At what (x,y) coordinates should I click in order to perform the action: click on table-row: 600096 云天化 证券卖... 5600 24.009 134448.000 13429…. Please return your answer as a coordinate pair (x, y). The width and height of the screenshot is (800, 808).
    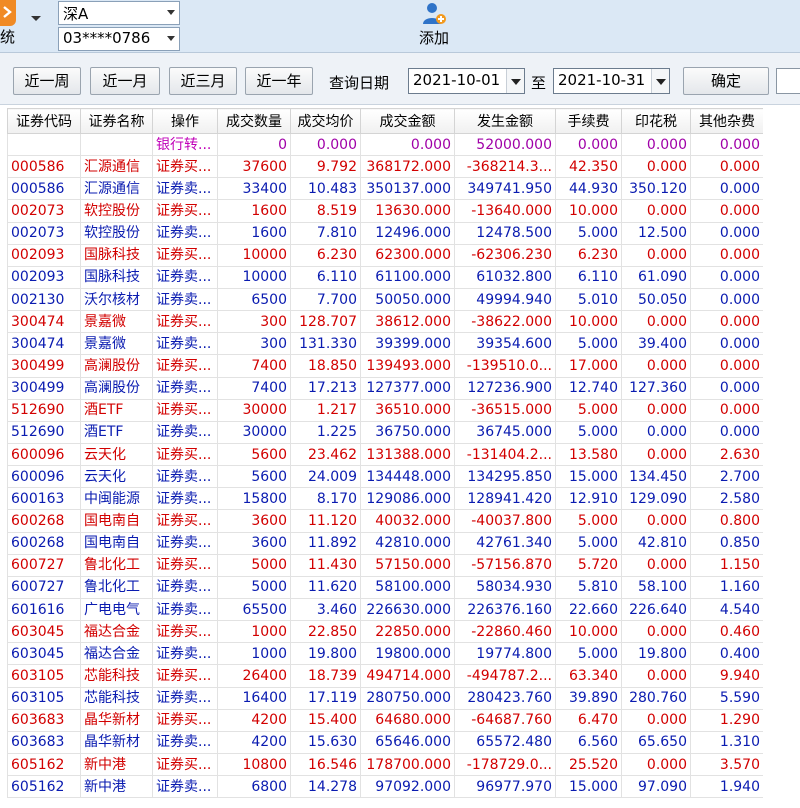
    Looking at the image, I should click on (385, 477).